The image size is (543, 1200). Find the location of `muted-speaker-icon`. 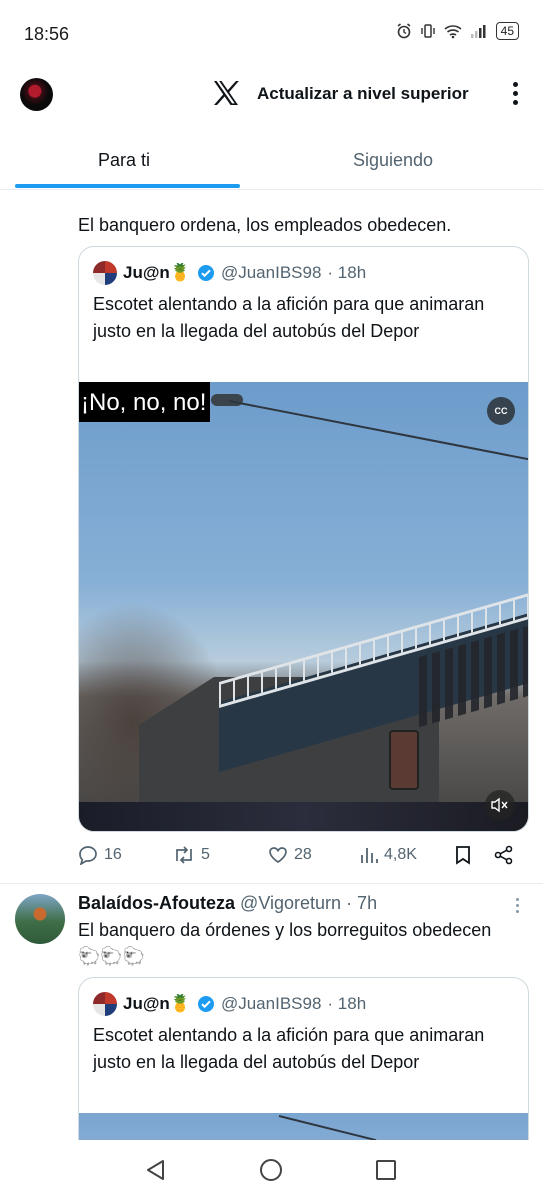

muted-speaker-icon is located at coordinates (499, 805).